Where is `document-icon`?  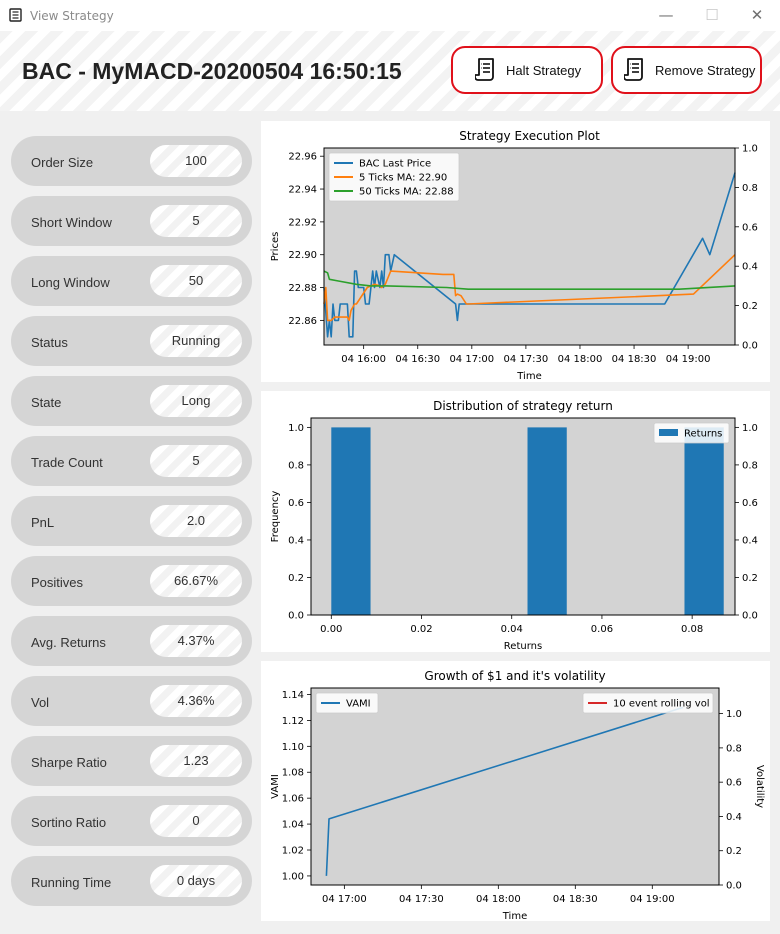 document-icon is located at coordinates (484, 69).